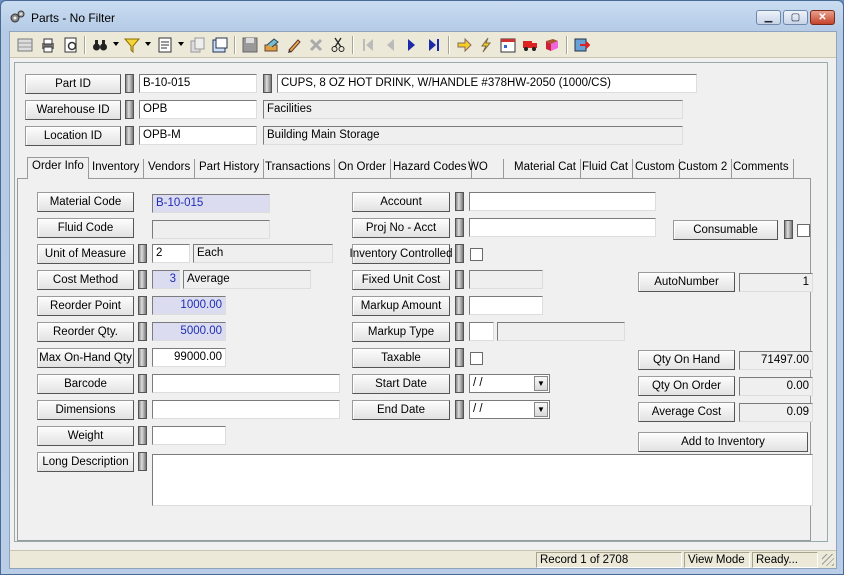 This screenshot has height=575, width=844. Describe the element at coordinates (411, 45) in the screenshot. I see `next-record-icon` at that location.